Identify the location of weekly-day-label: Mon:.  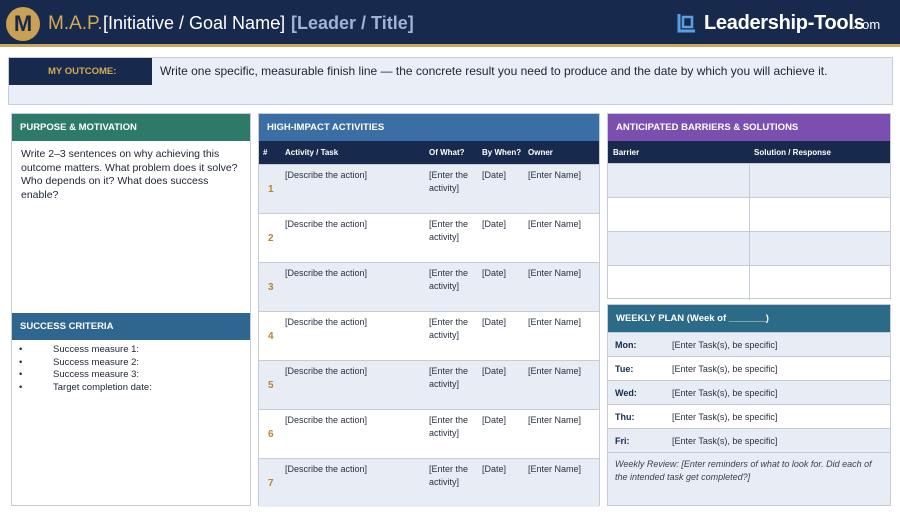
(626, 345).